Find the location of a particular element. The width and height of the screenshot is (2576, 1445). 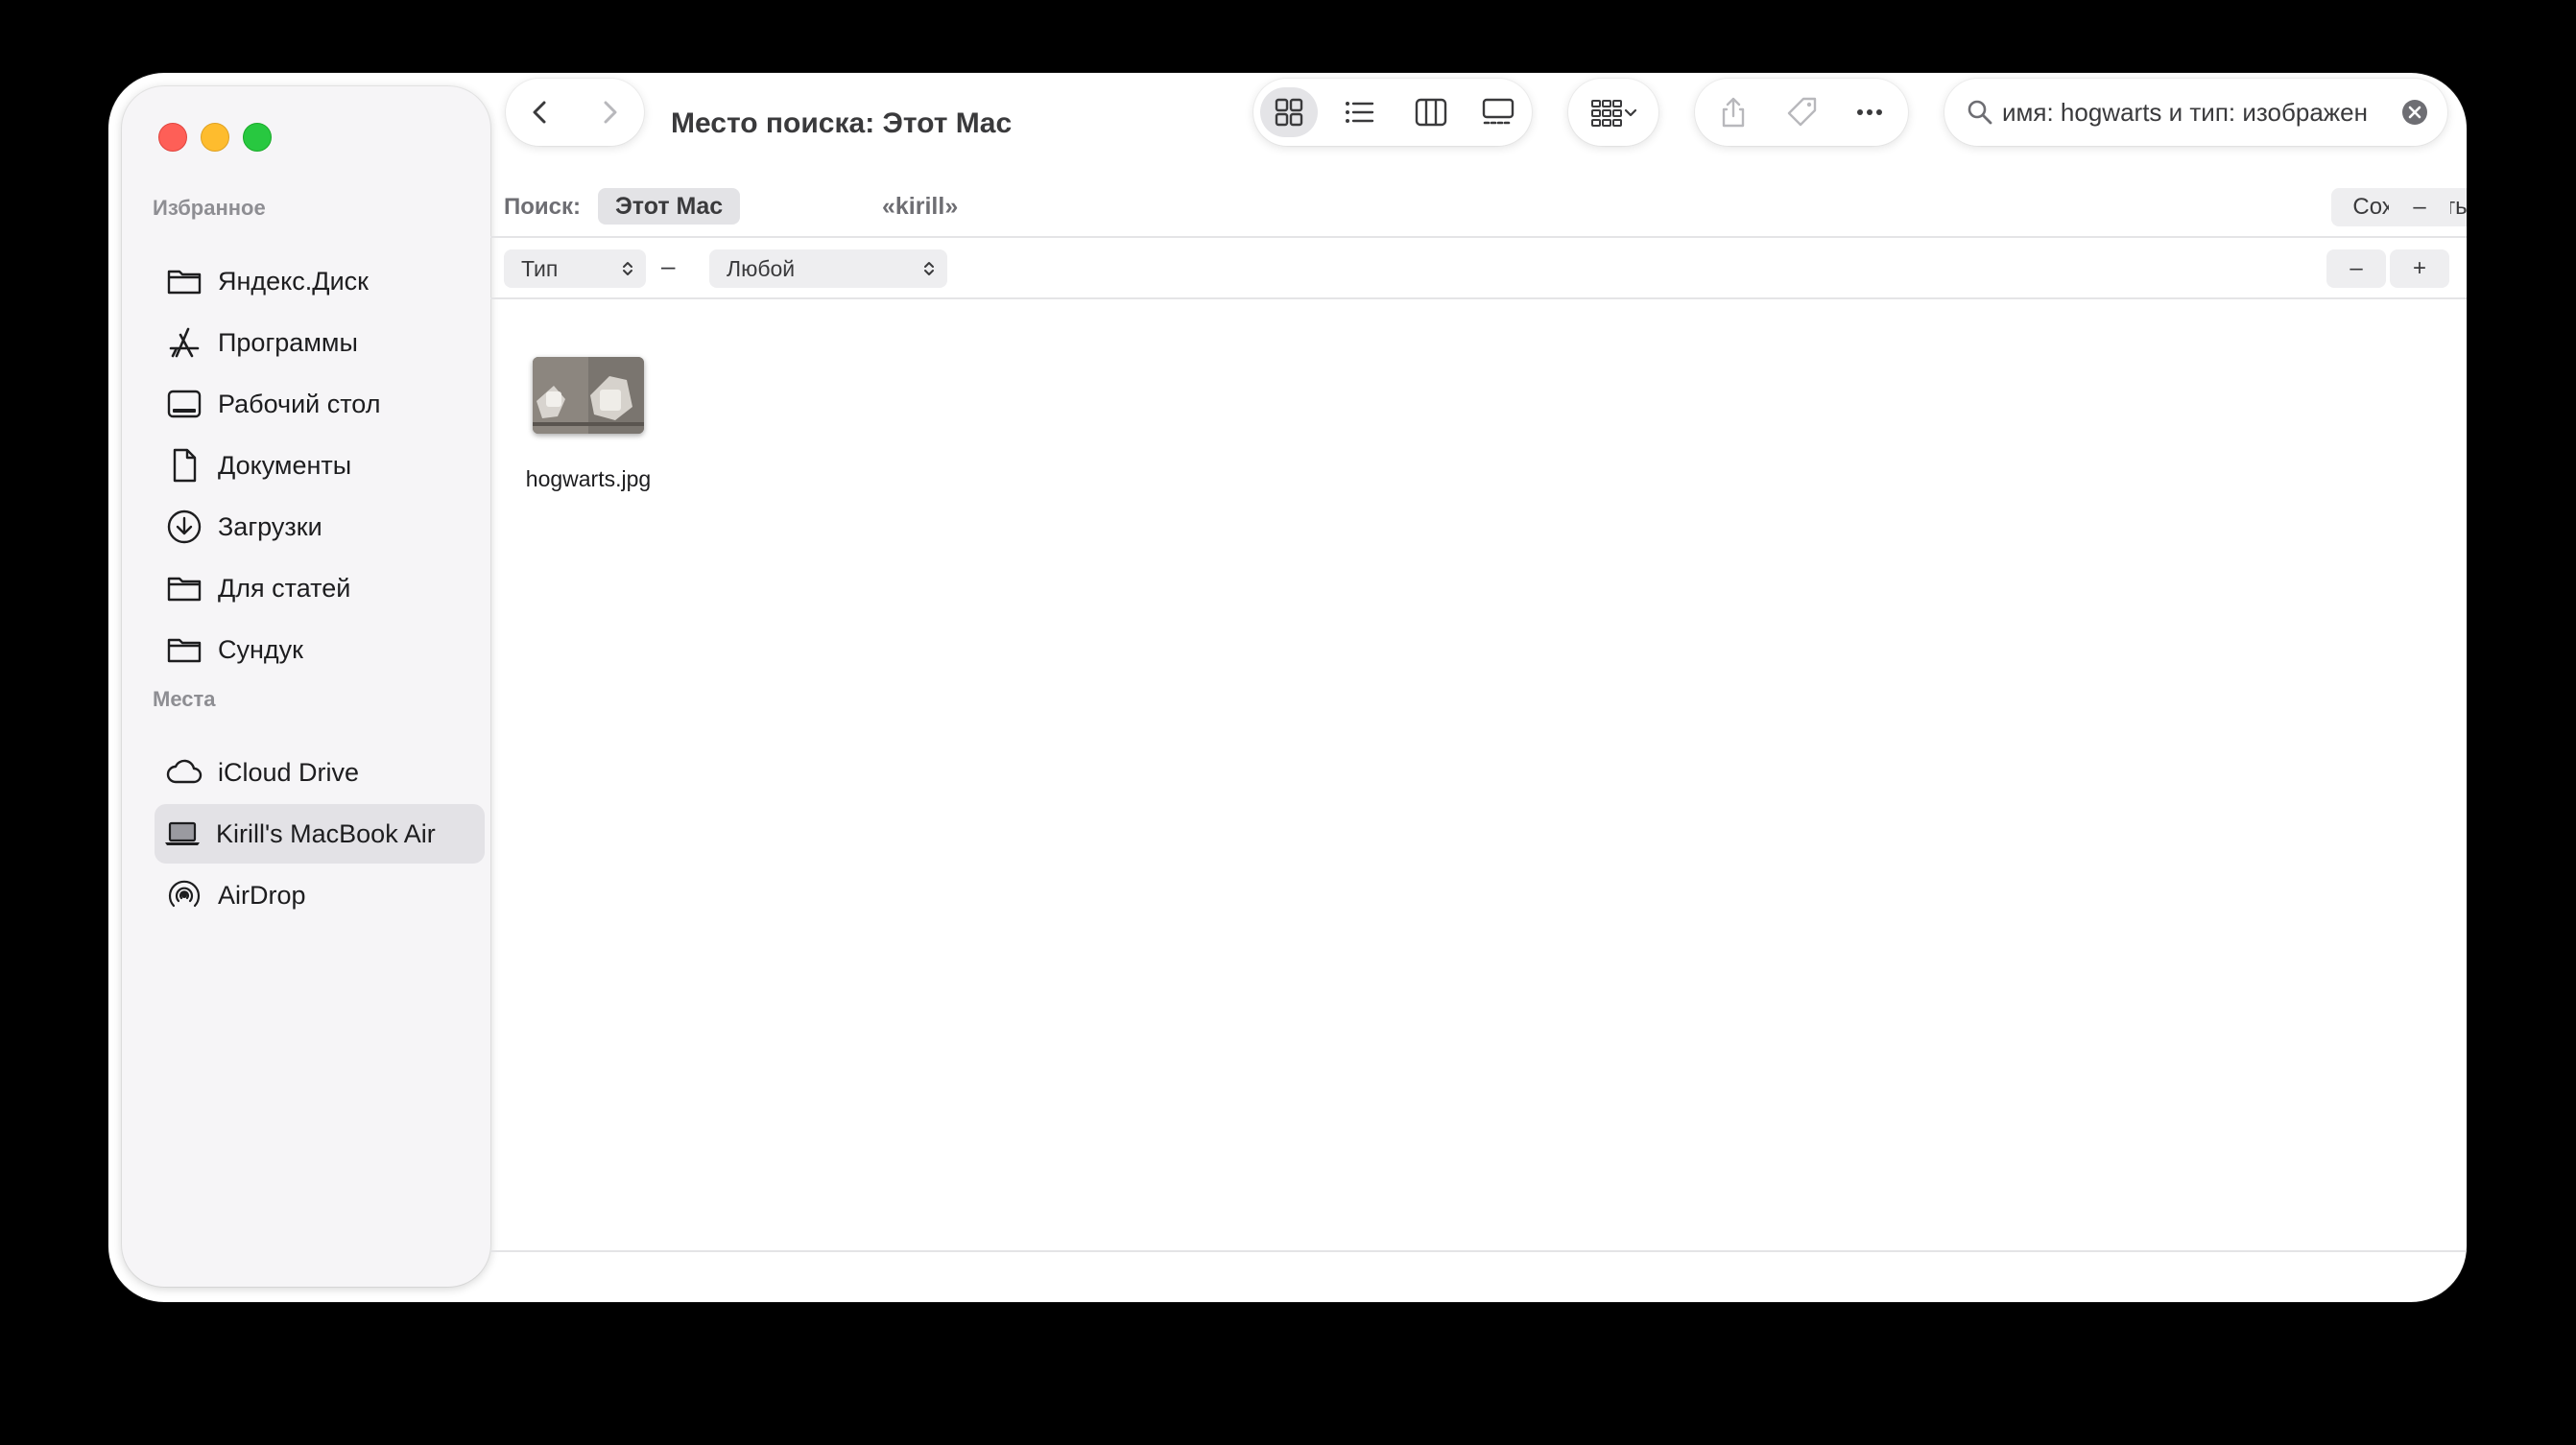

gallery-icon is located at coordinates (1498, 111).